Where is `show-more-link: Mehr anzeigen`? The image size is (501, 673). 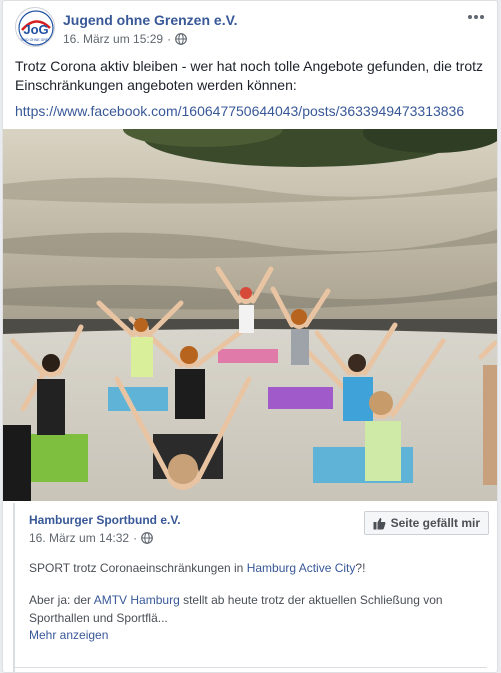 show-more-link: Mehr anzeigen is located at coordinates (68, 635).